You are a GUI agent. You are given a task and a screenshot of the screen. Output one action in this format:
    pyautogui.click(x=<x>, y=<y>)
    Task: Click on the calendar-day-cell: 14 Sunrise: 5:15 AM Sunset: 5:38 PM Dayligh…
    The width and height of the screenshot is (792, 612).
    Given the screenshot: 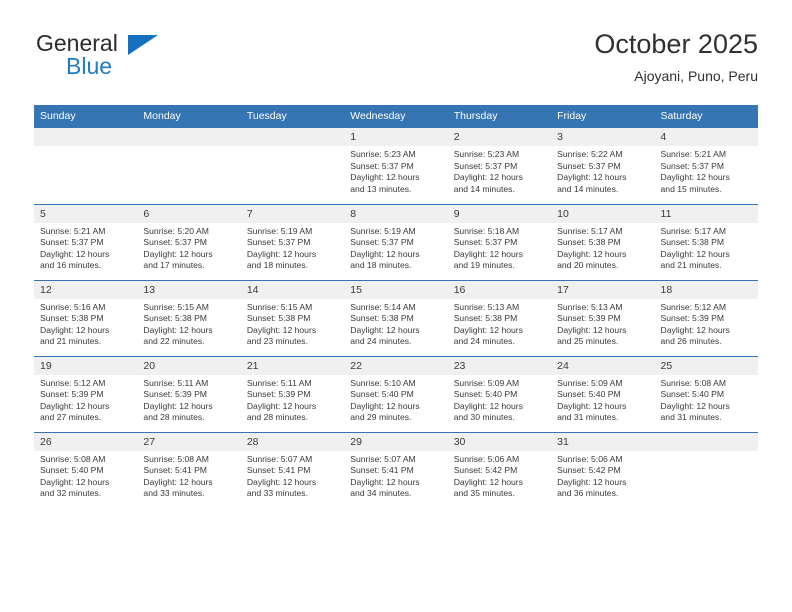 What is the action you would take?
    pyautogui.click(x=292, y=317)
    